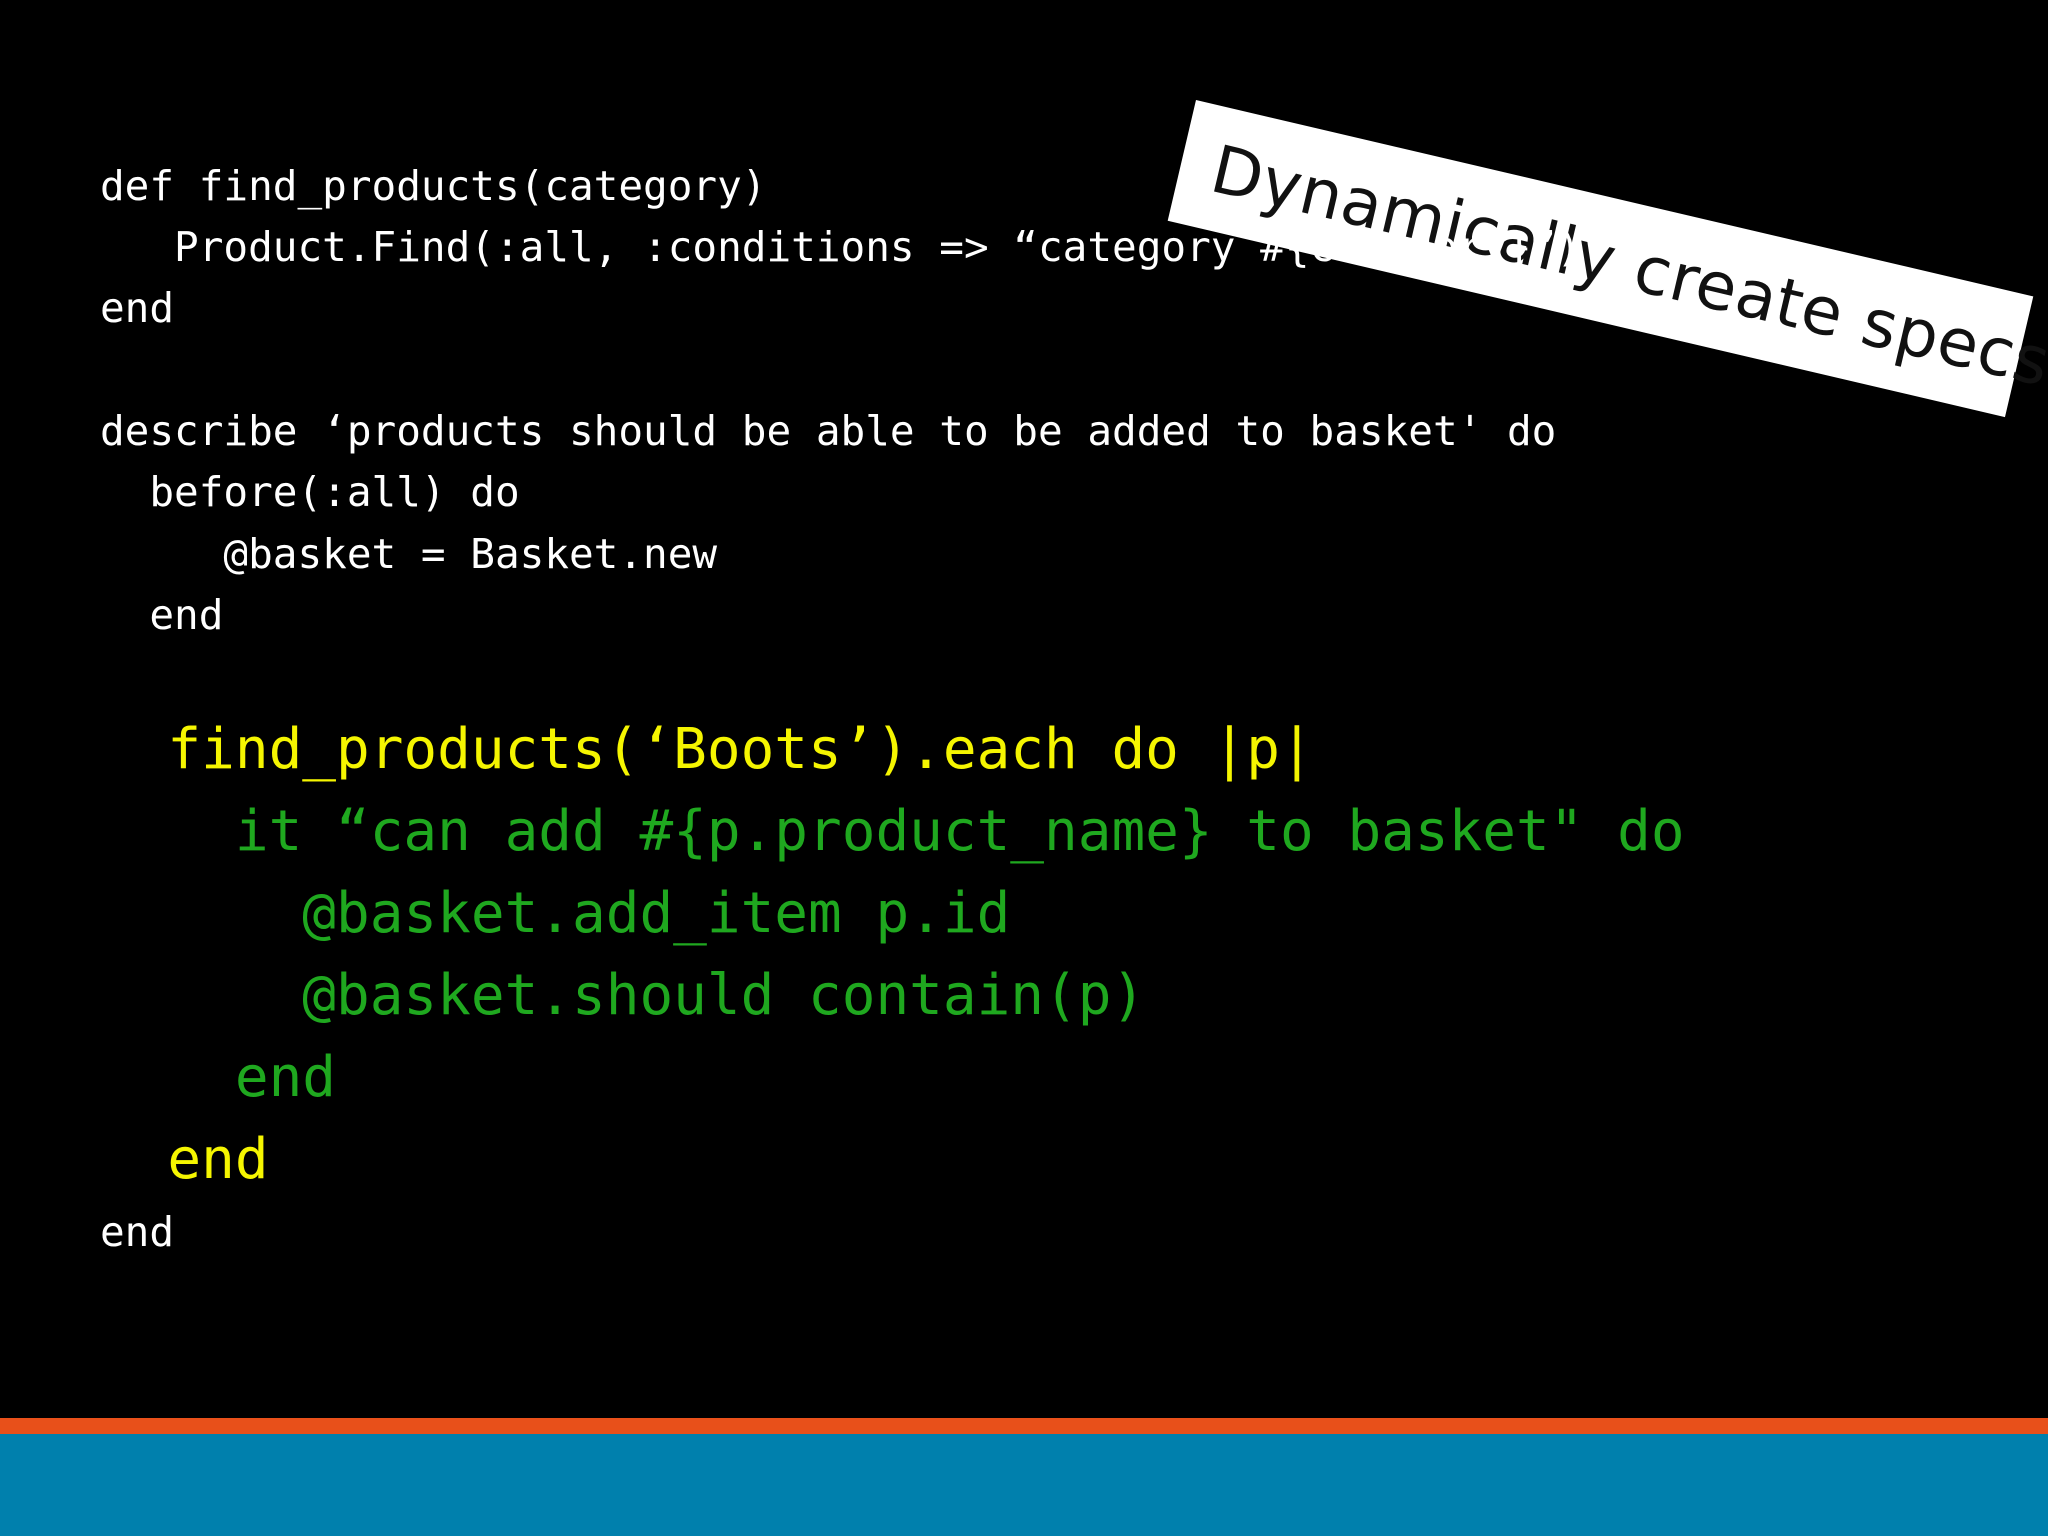 The width and height of the screenshot is (2048, 1536). I want to click on accent-strip, so click(1024, 1426).